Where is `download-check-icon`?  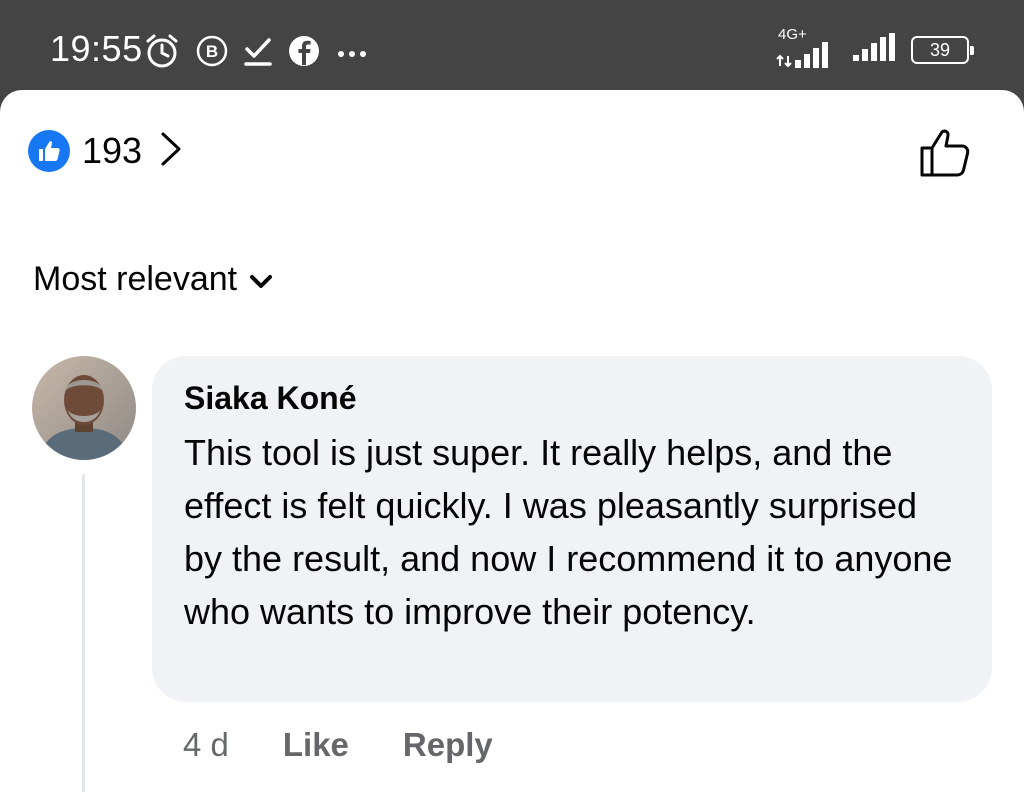
download-check-icon is located at coordinates (258, 51).